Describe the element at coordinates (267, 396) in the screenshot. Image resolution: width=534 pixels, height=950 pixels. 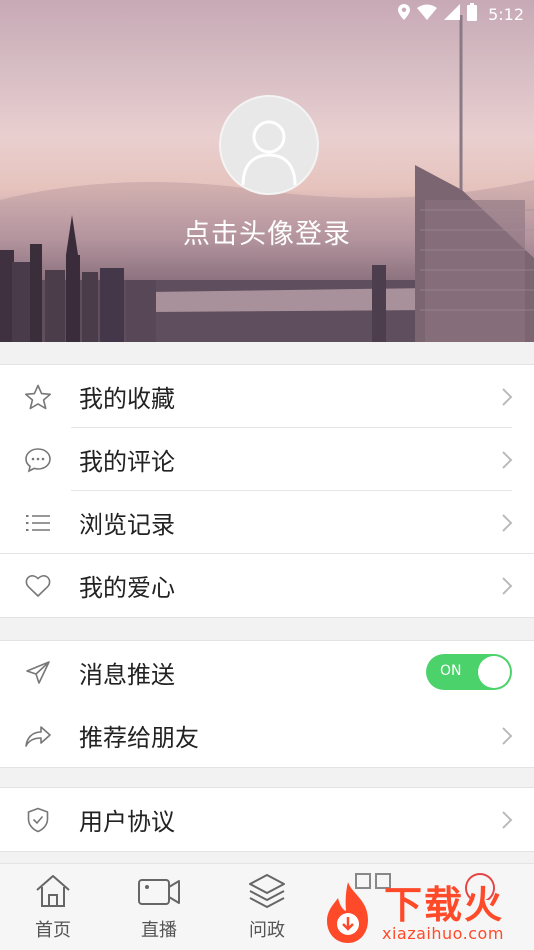
I see `menu-item-favorites: 我的收藏` at that location.